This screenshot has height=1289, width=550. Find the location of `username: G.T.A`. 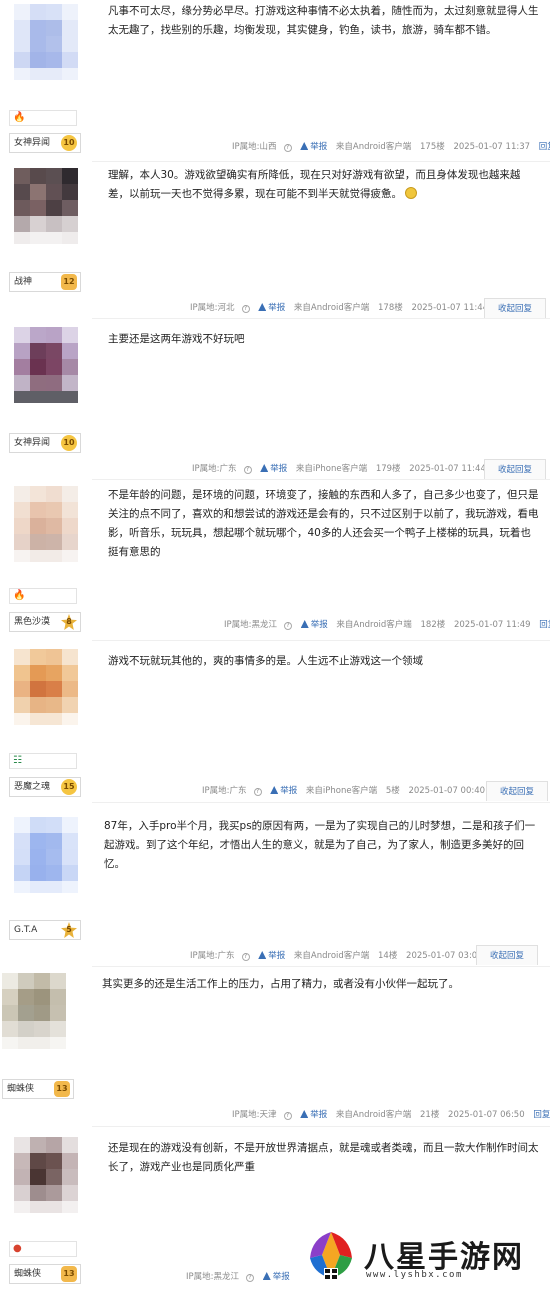

username: G.T.A is located at coordinates (25, 930).